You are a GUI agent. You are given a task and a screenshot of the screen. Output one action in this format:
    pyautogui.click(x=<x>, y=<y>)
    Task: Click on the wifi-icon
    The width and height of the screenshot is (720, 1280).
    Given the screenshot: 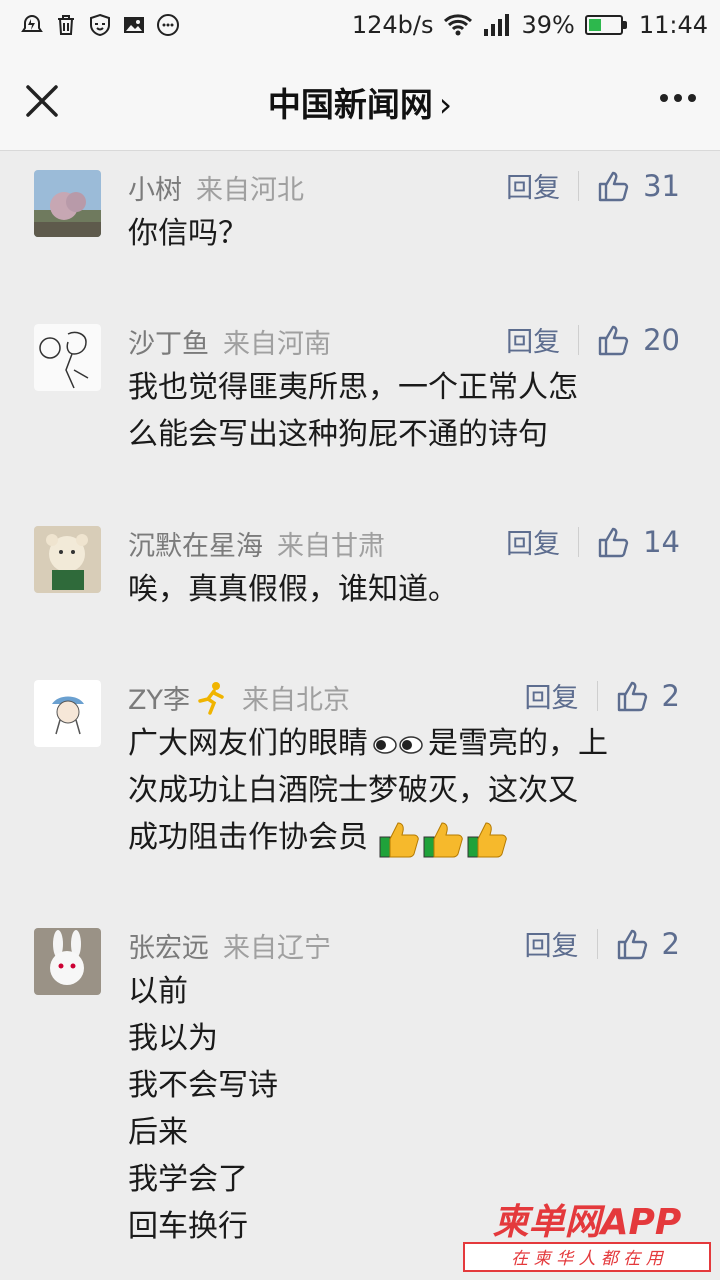 What is the action you would take?
    pyautogui.click(x=458, y=25)
    